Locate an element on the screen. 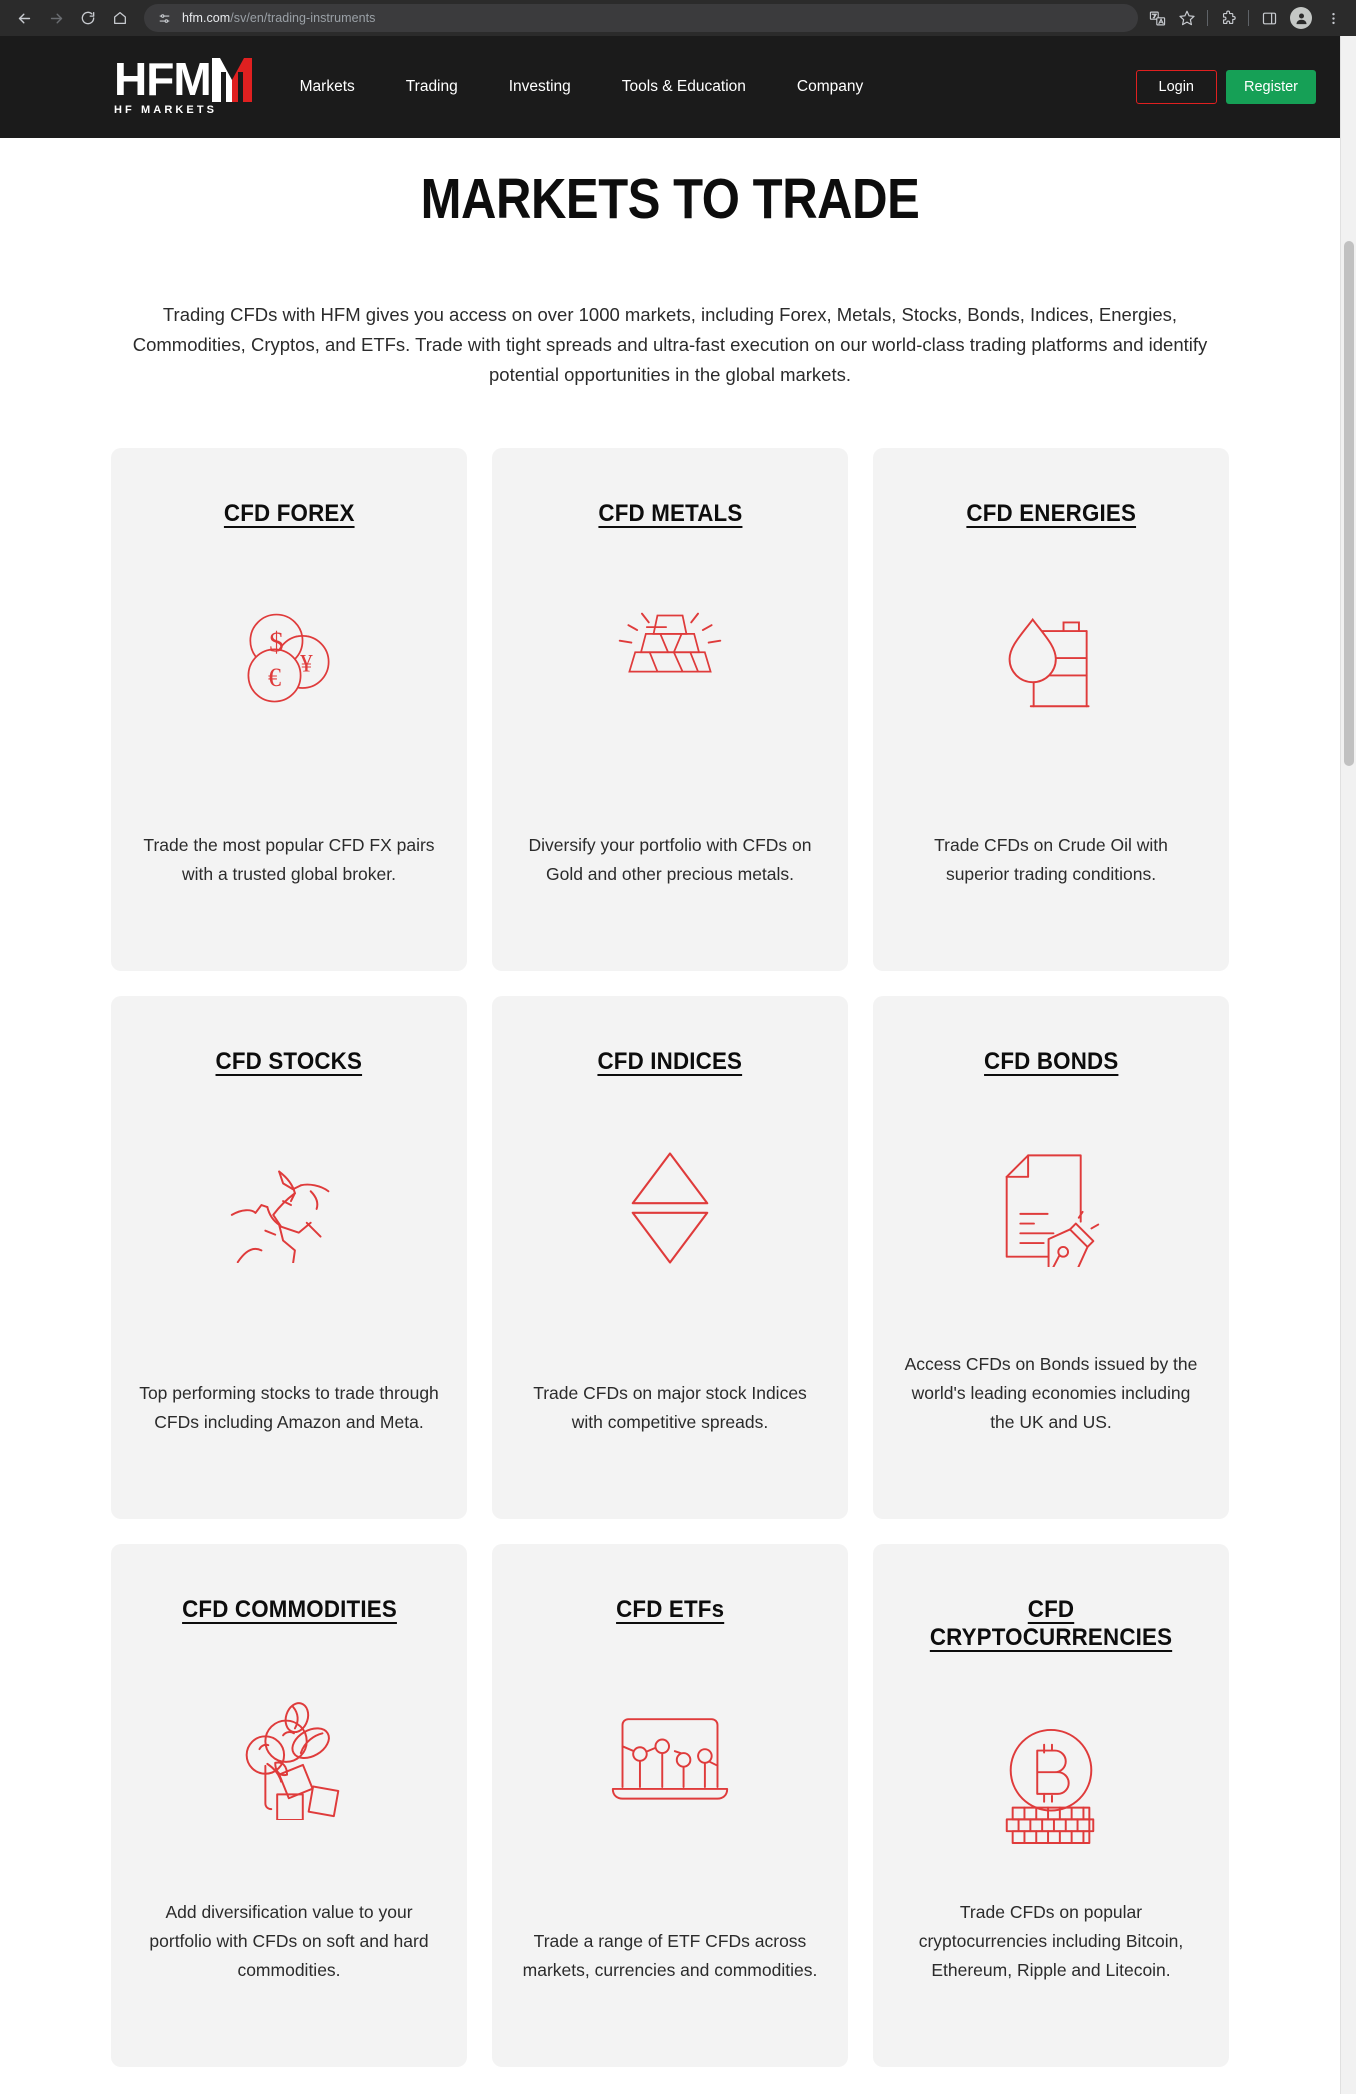  back-arrow-icon is located at coordinates (24, 18).